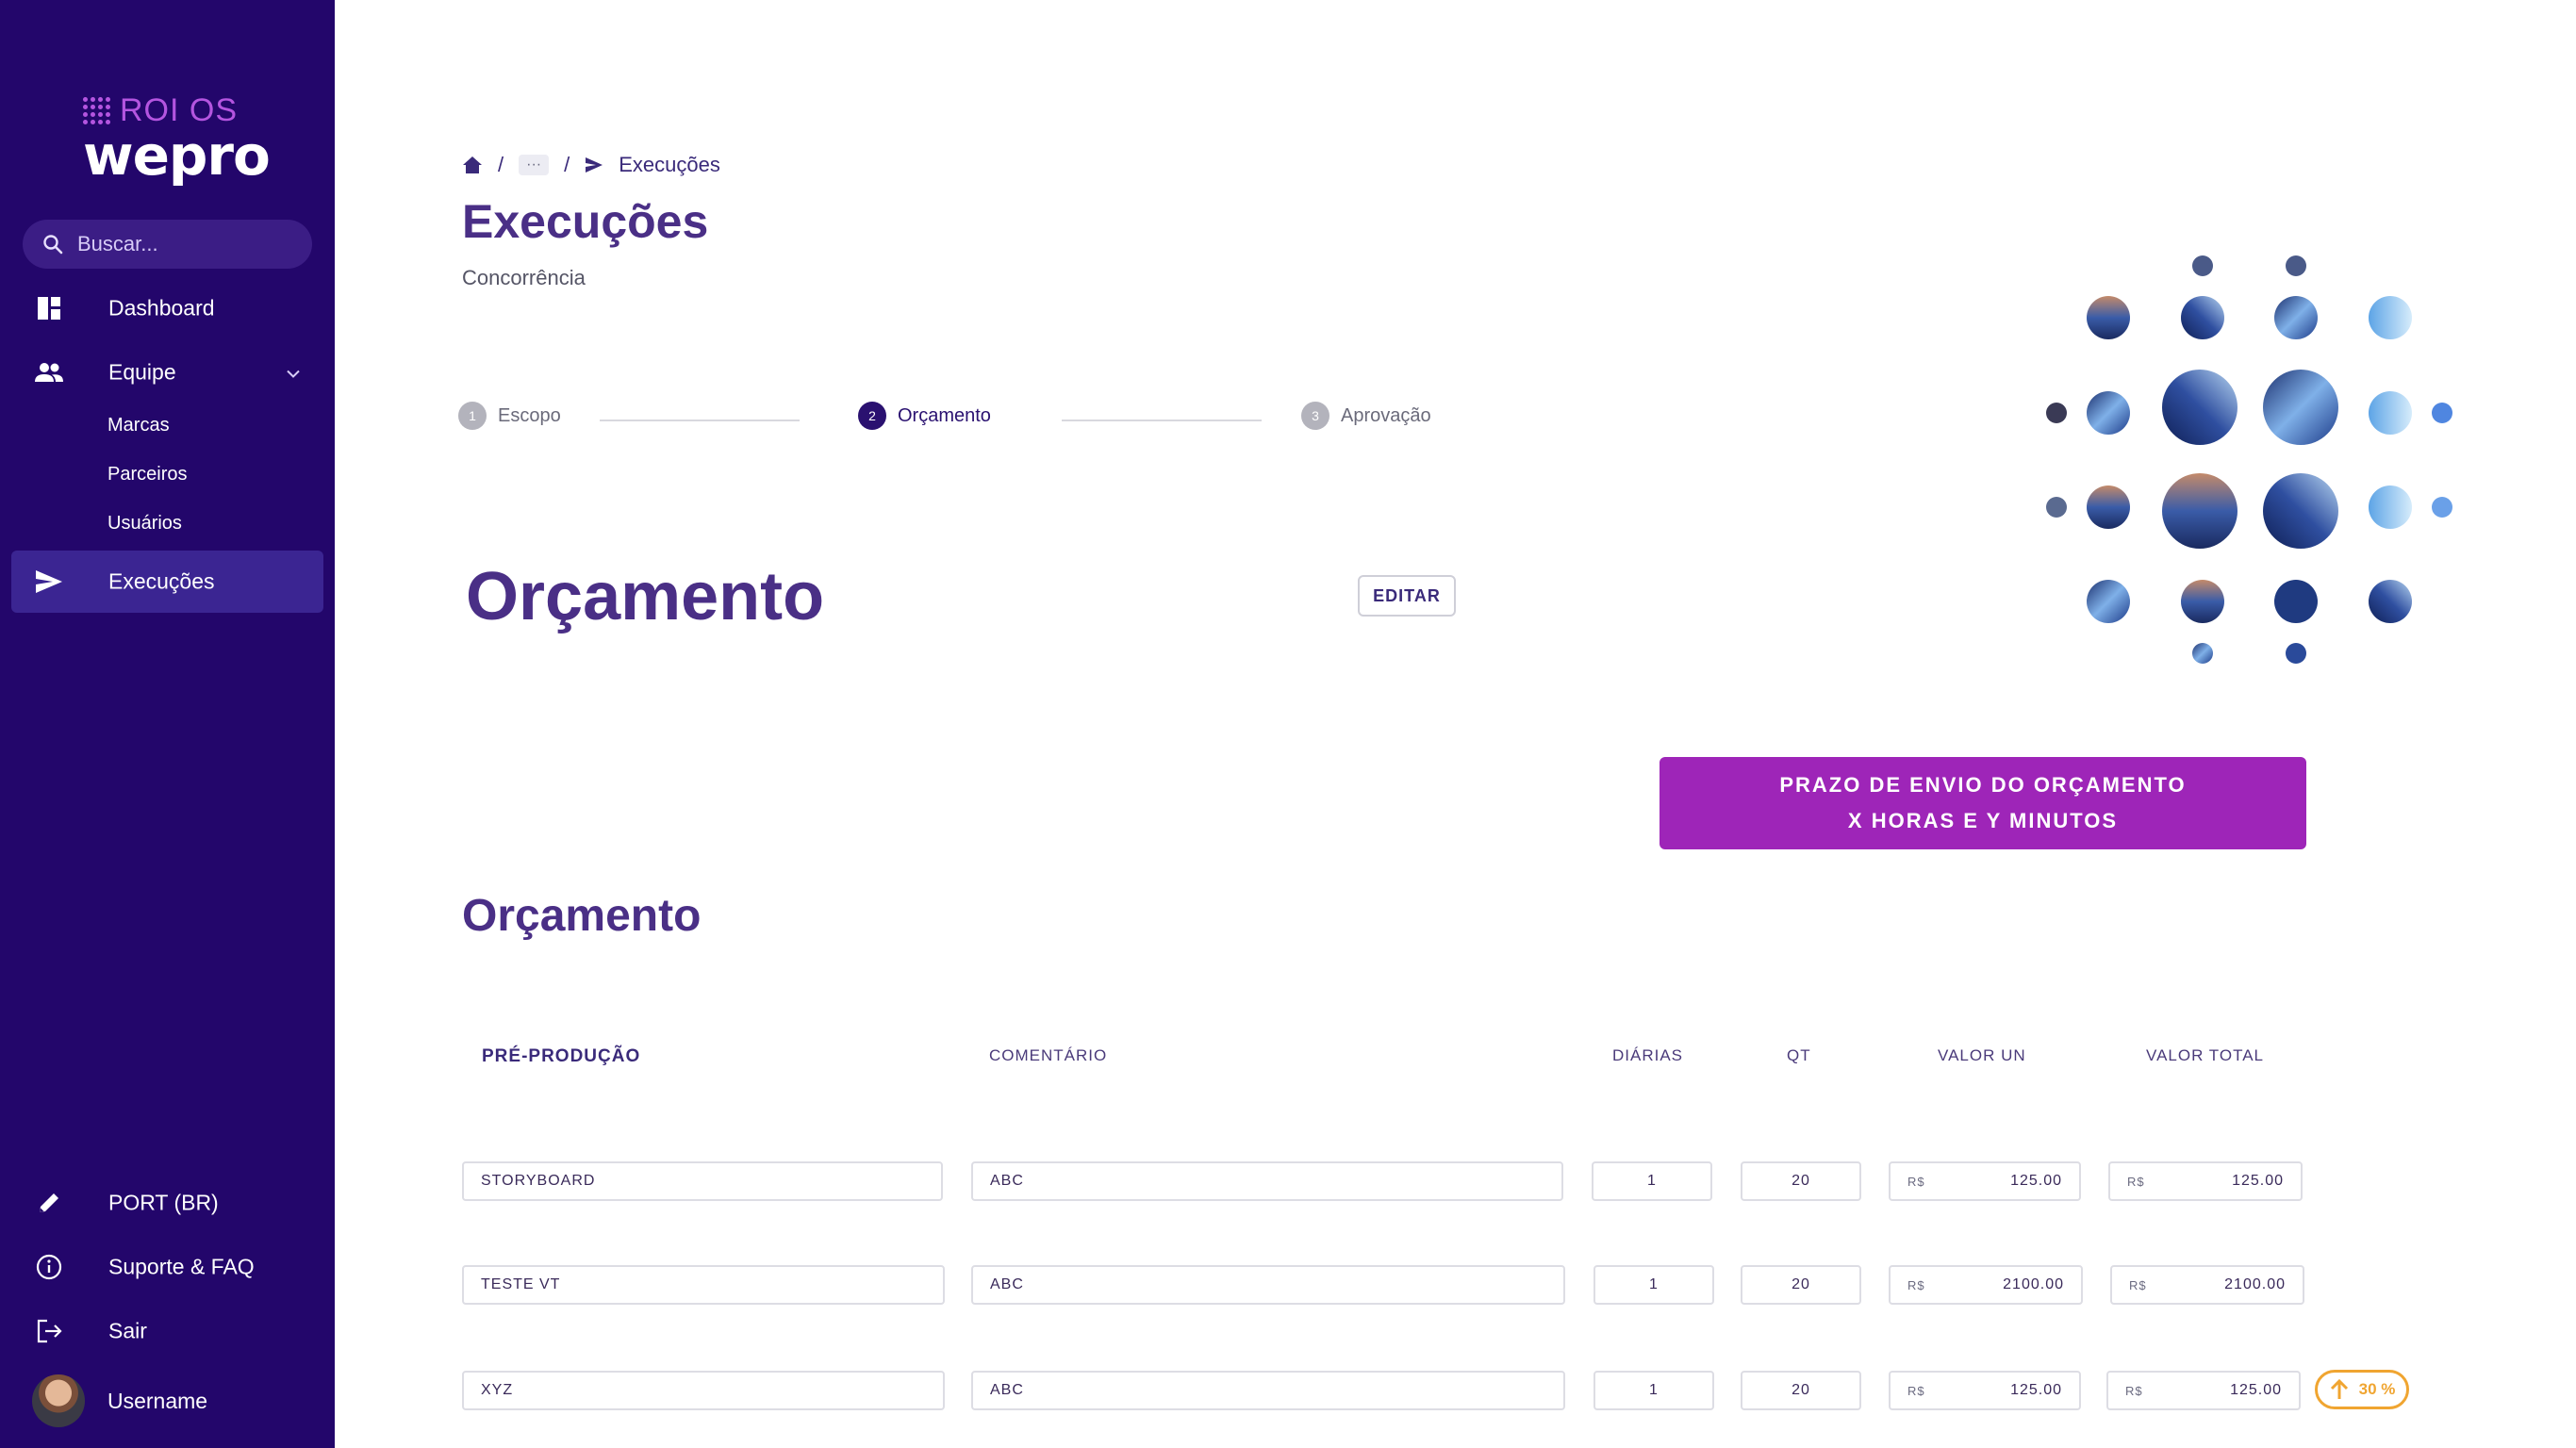 The height and width of the screenshot is (1448, 2576). Describe the element at coordinates (138, 425) in the screenshot. I see `nav-sub-marcas: Marcas` at that location.